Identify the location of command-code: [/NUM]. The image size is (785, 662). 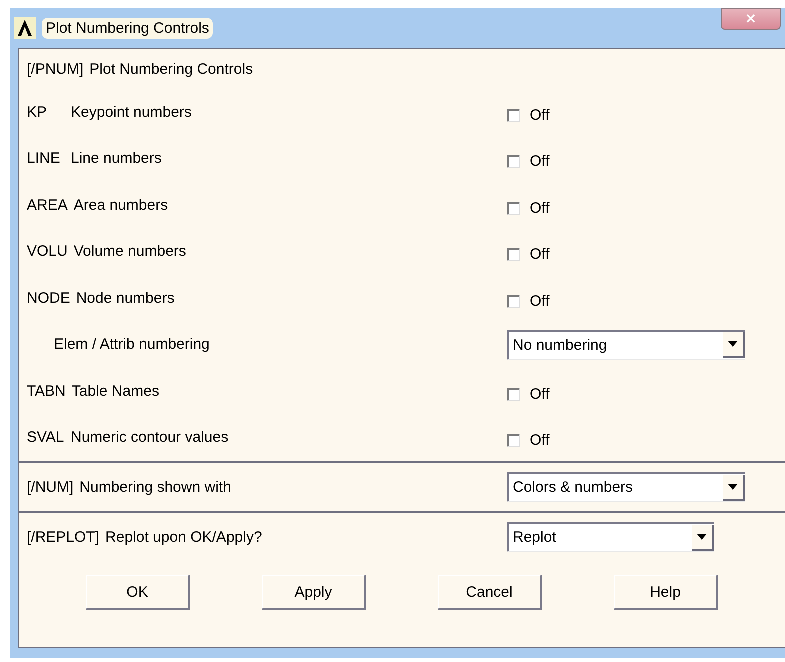
(50, 487).